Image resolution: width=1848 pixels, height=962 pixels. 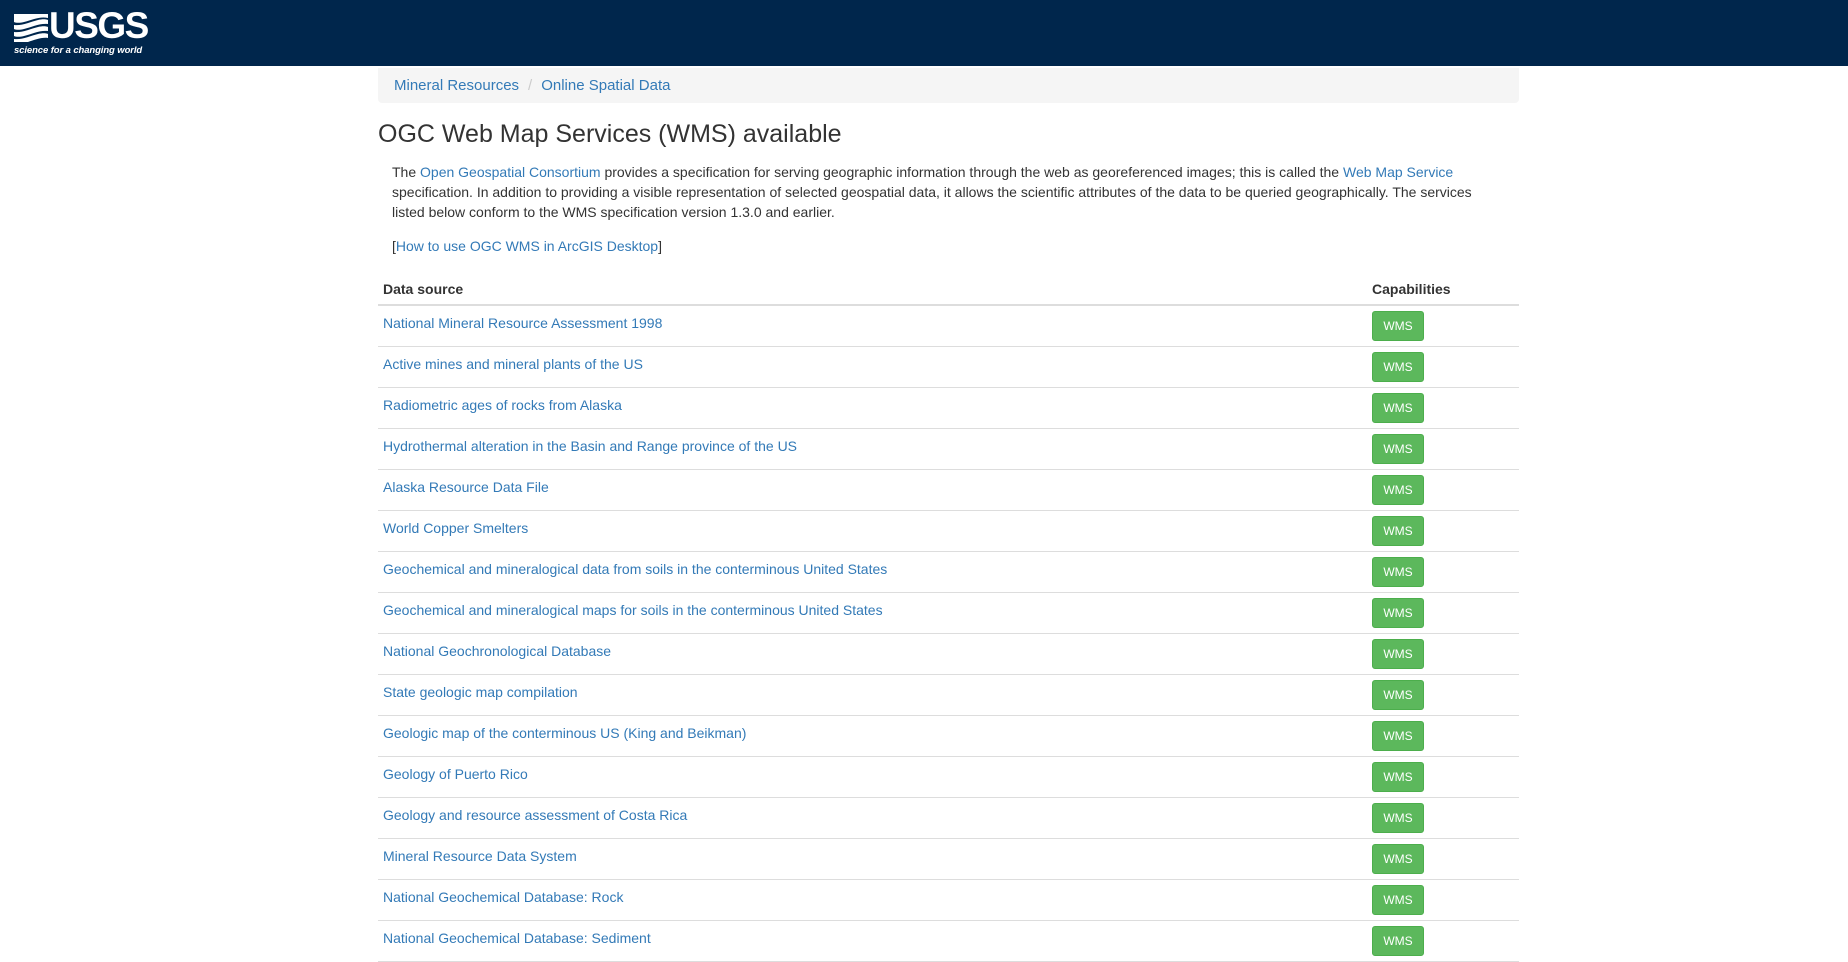 I want to click on data-source-link: National Geochemical Database: Sediment, so click(x=517, y=938).